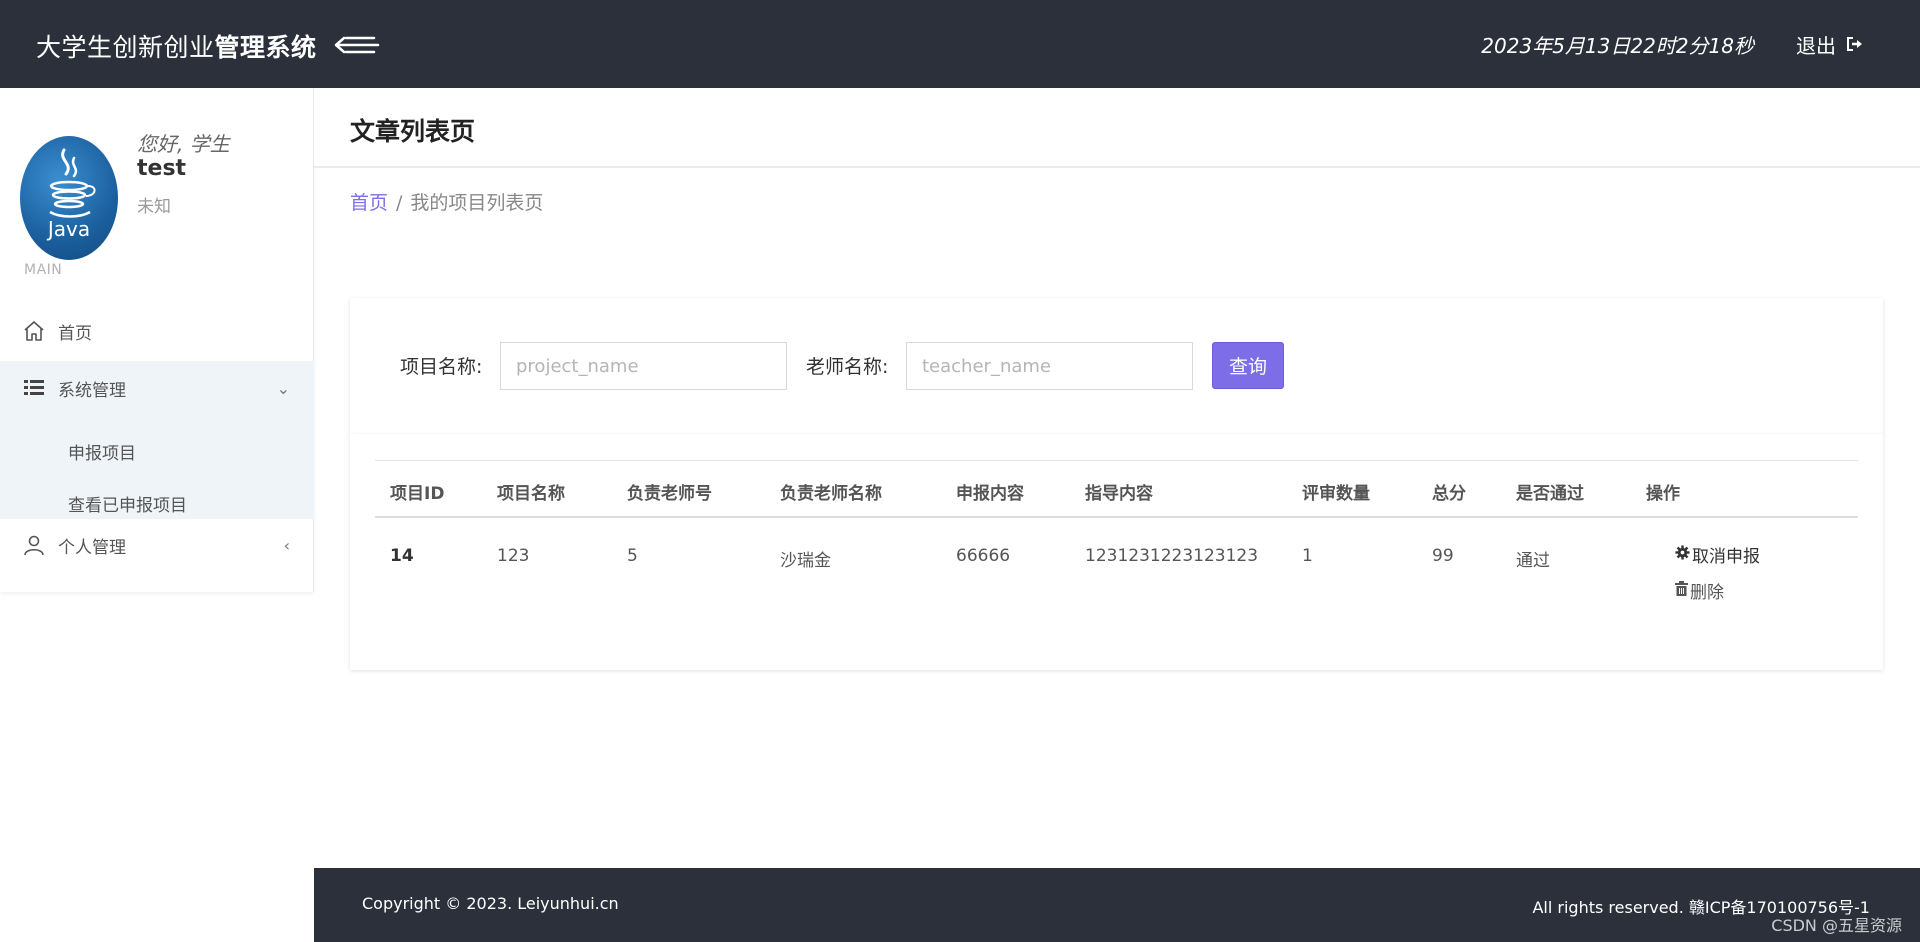 Image resolution: width=1920 pixels, height=942 pixels. What do you see at coordinates (34, 388) in the screenshot?
I see `list-icon` at bounding box center [34, 388].